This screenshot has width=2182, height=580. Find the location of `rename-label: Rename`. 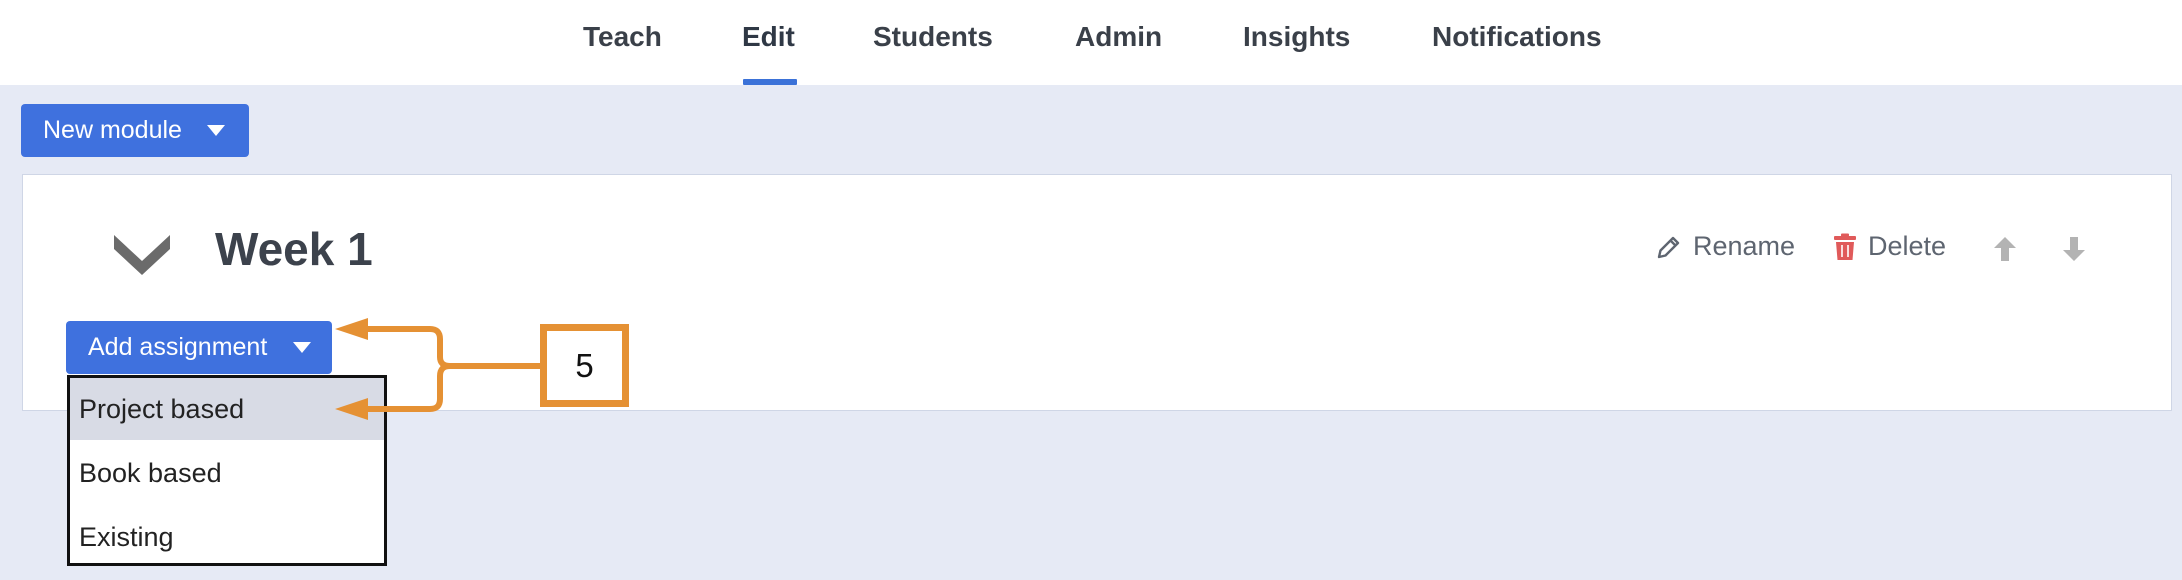

rename-label: Rename is located at coordinates (1744, 246).